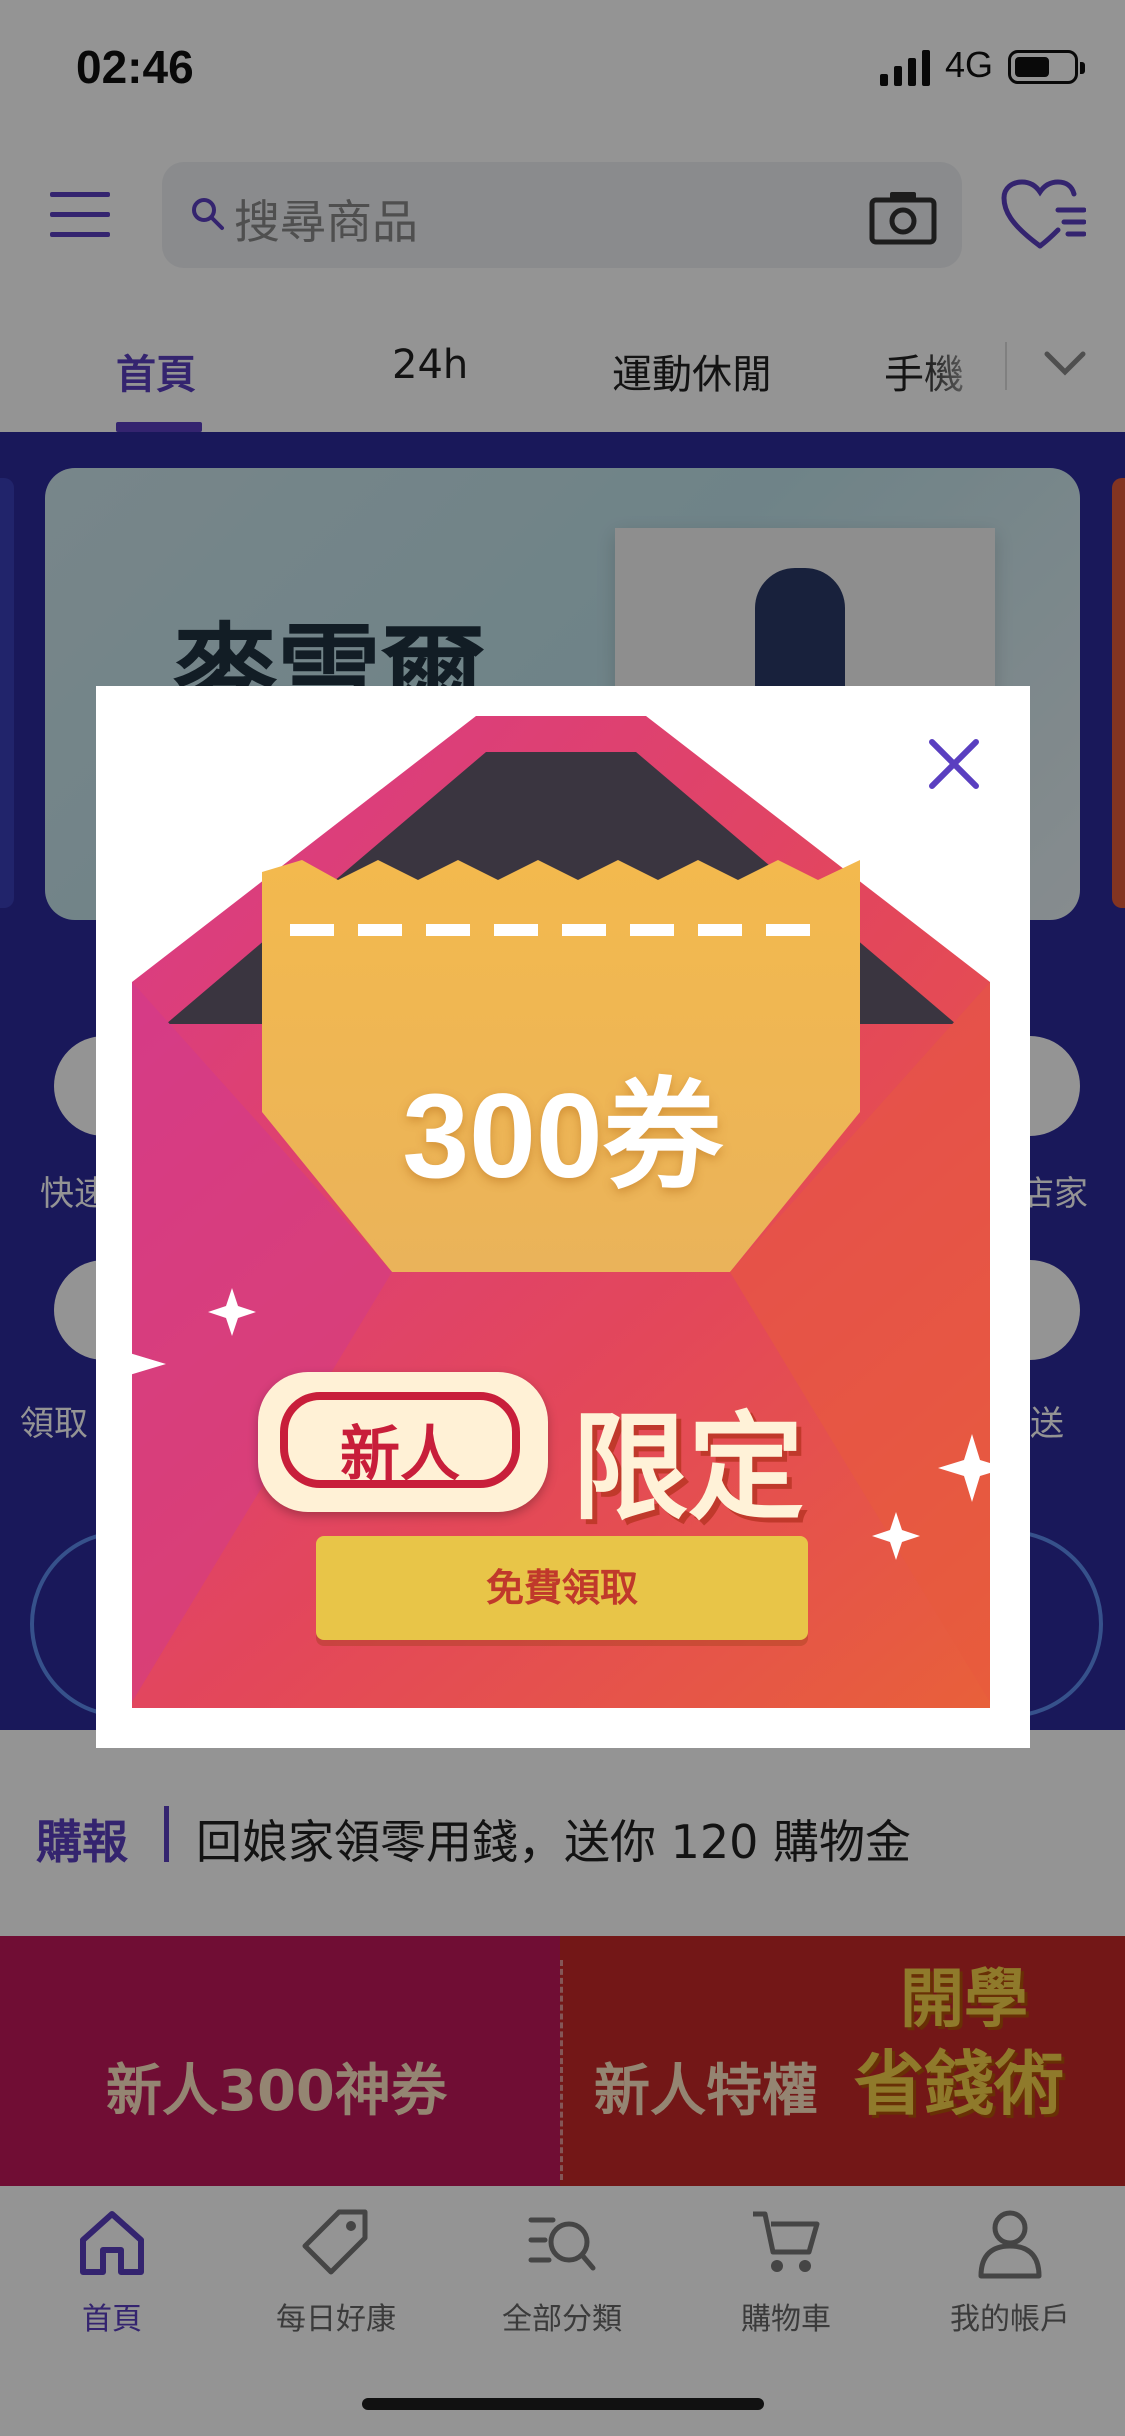 This screenshot has height=2436, width=1125. I want to click on newcomer-badge: 新人, so click(403, 1442).